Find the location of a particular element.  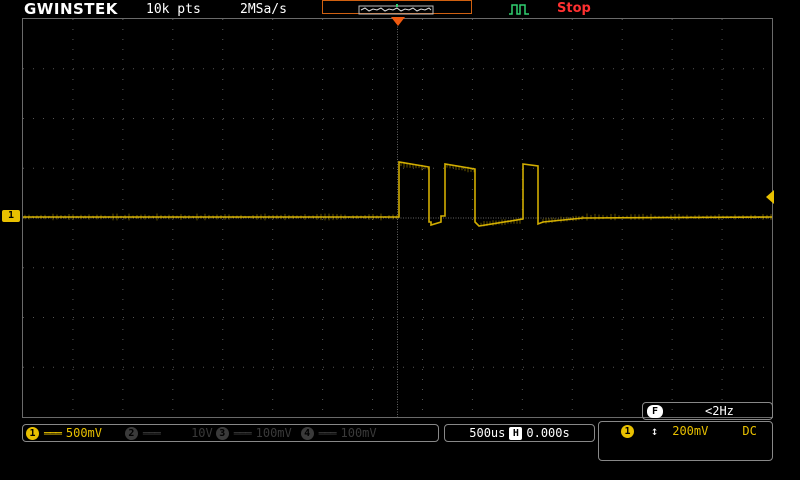

memory-waveform-preview is located at coordinates (396, 9).